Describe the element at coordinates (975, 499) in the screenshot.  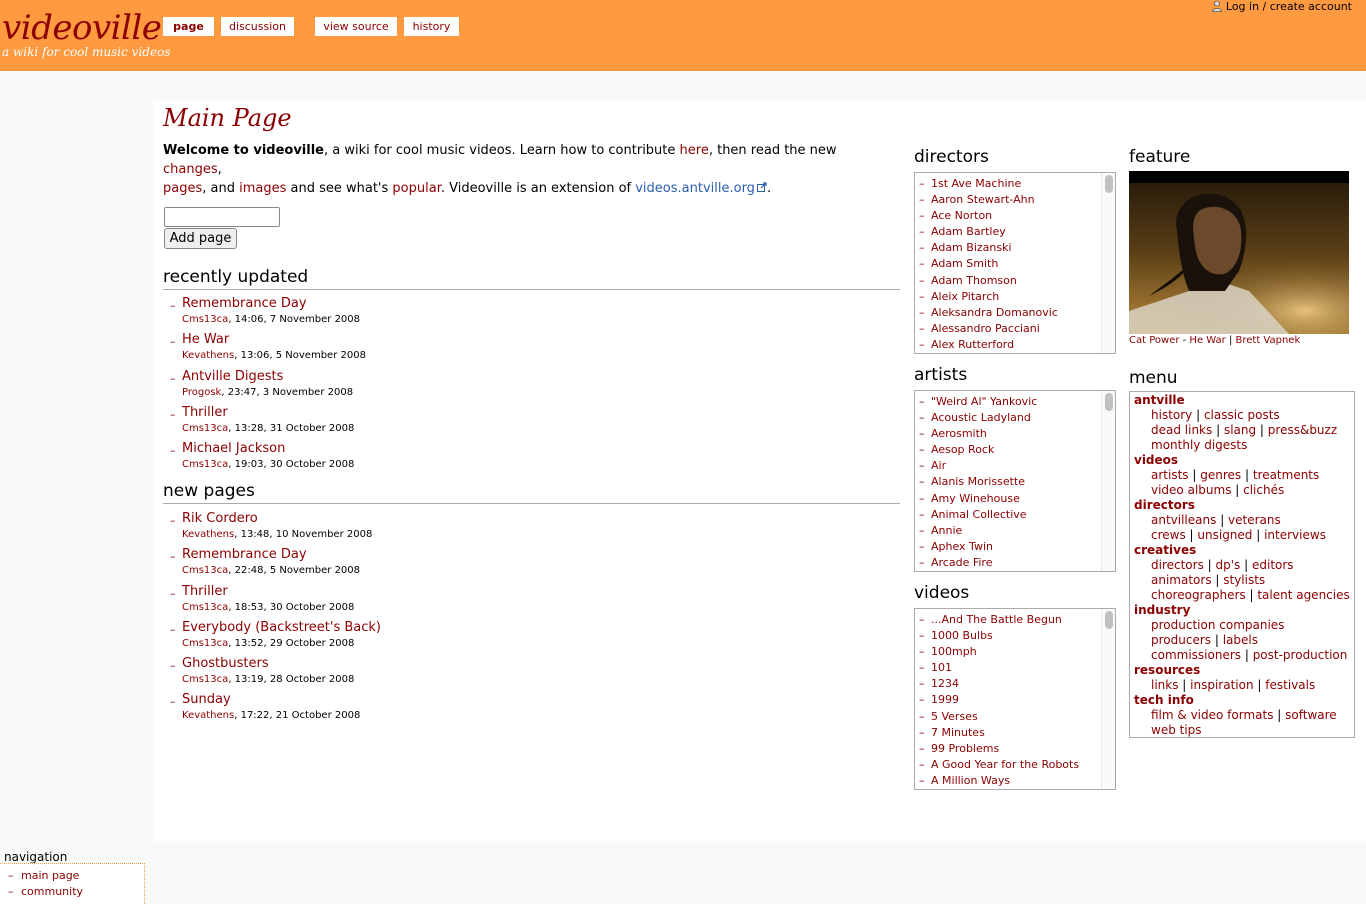
I see `artists-item-label: Amy Winehouse` at that location.